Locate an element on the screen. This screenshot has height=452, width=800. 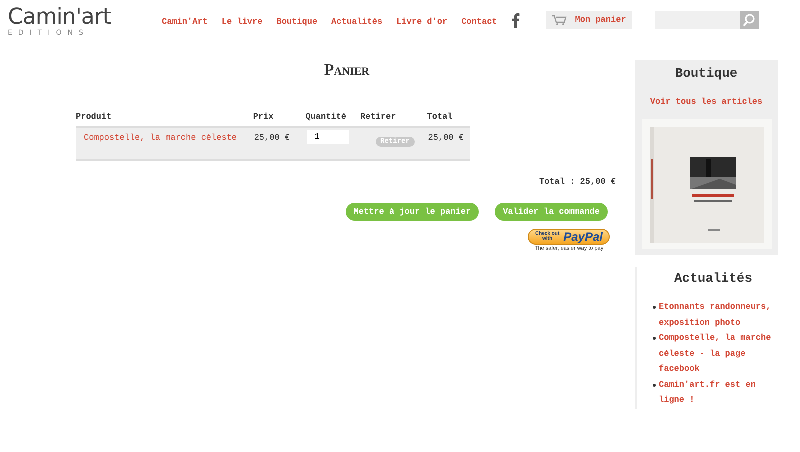
quantity-field: 1 is located at coordinates (327, 137).